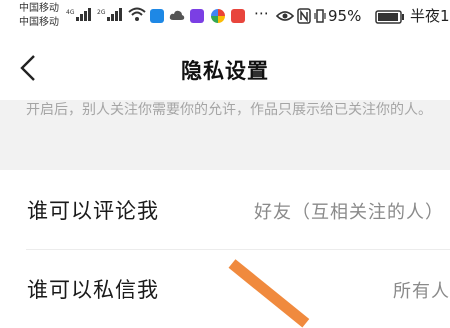  What do you see at coordinates (345, 16) in the screenshot?
I see `battery-percent: 95%` at bounding box center [345, 16].